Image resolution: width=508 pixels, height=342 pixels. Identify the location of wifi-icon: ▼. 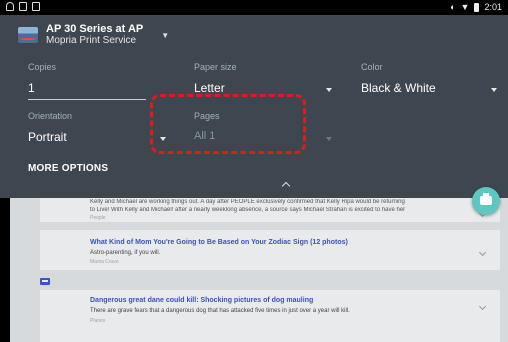
(465, 7).